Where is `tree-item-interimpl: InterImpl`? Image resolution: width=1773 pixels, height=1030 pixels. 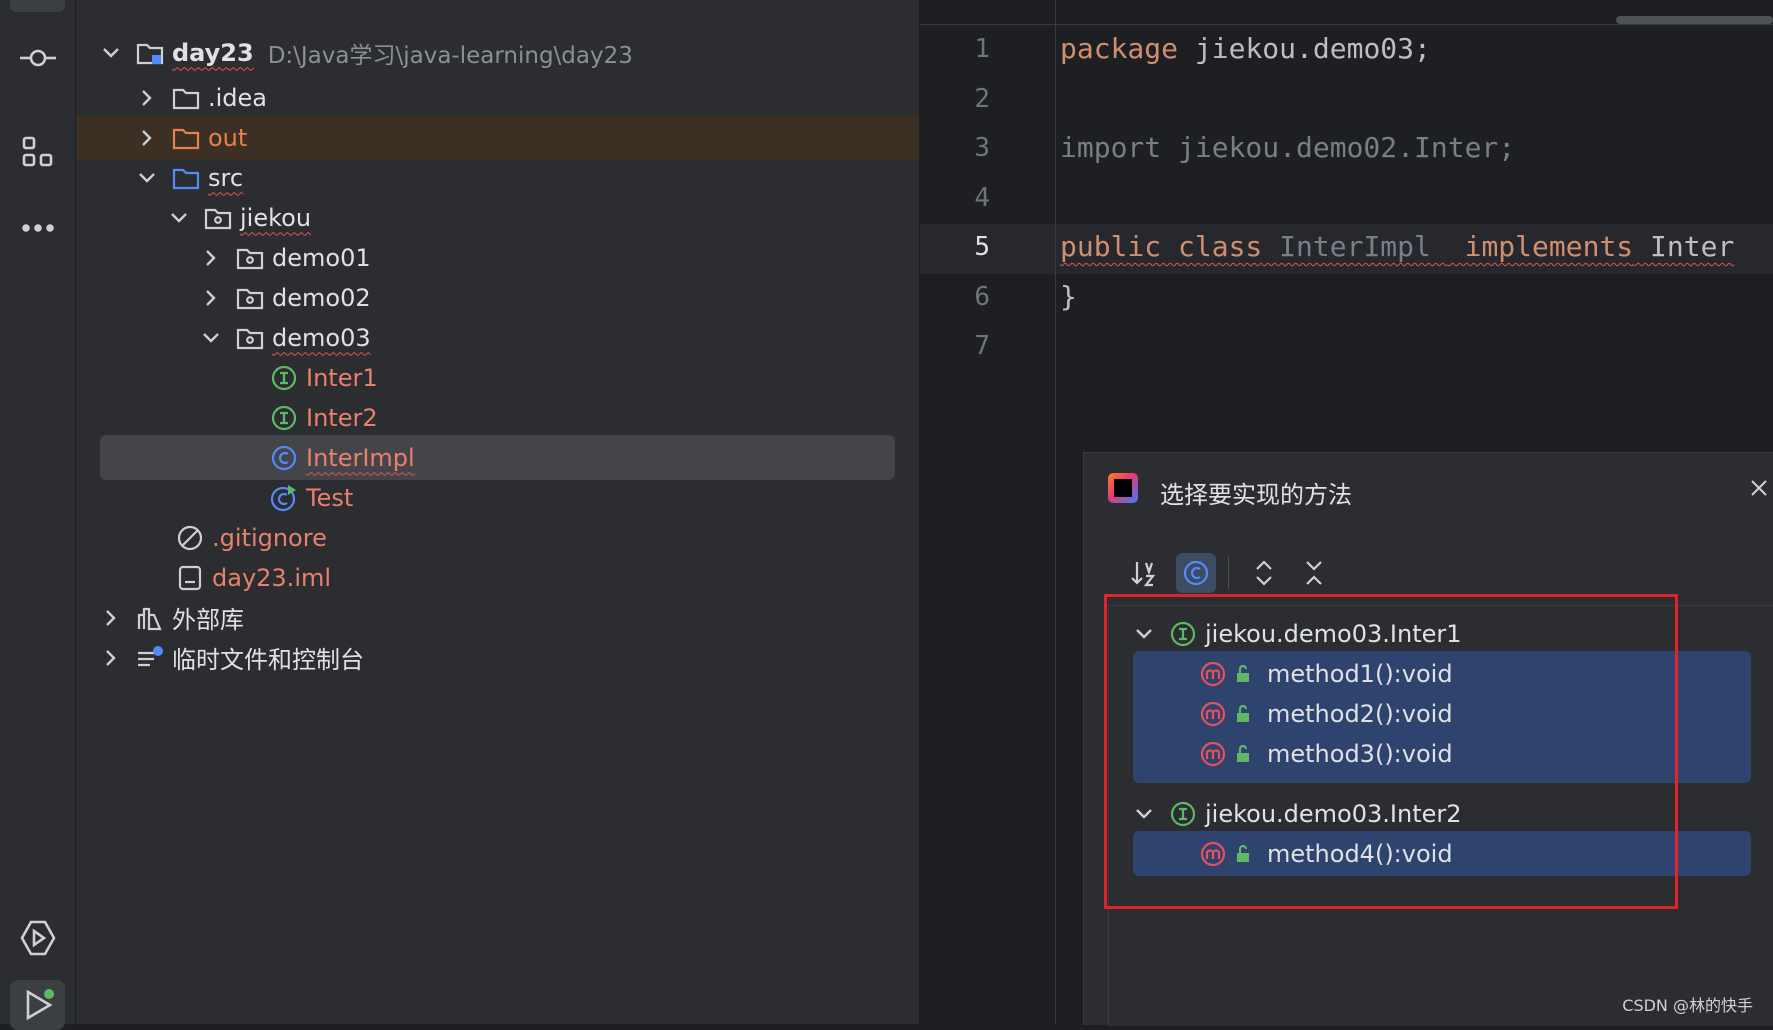
tree-item-interimpl: InterImpl is located at coordinates (497, 457).